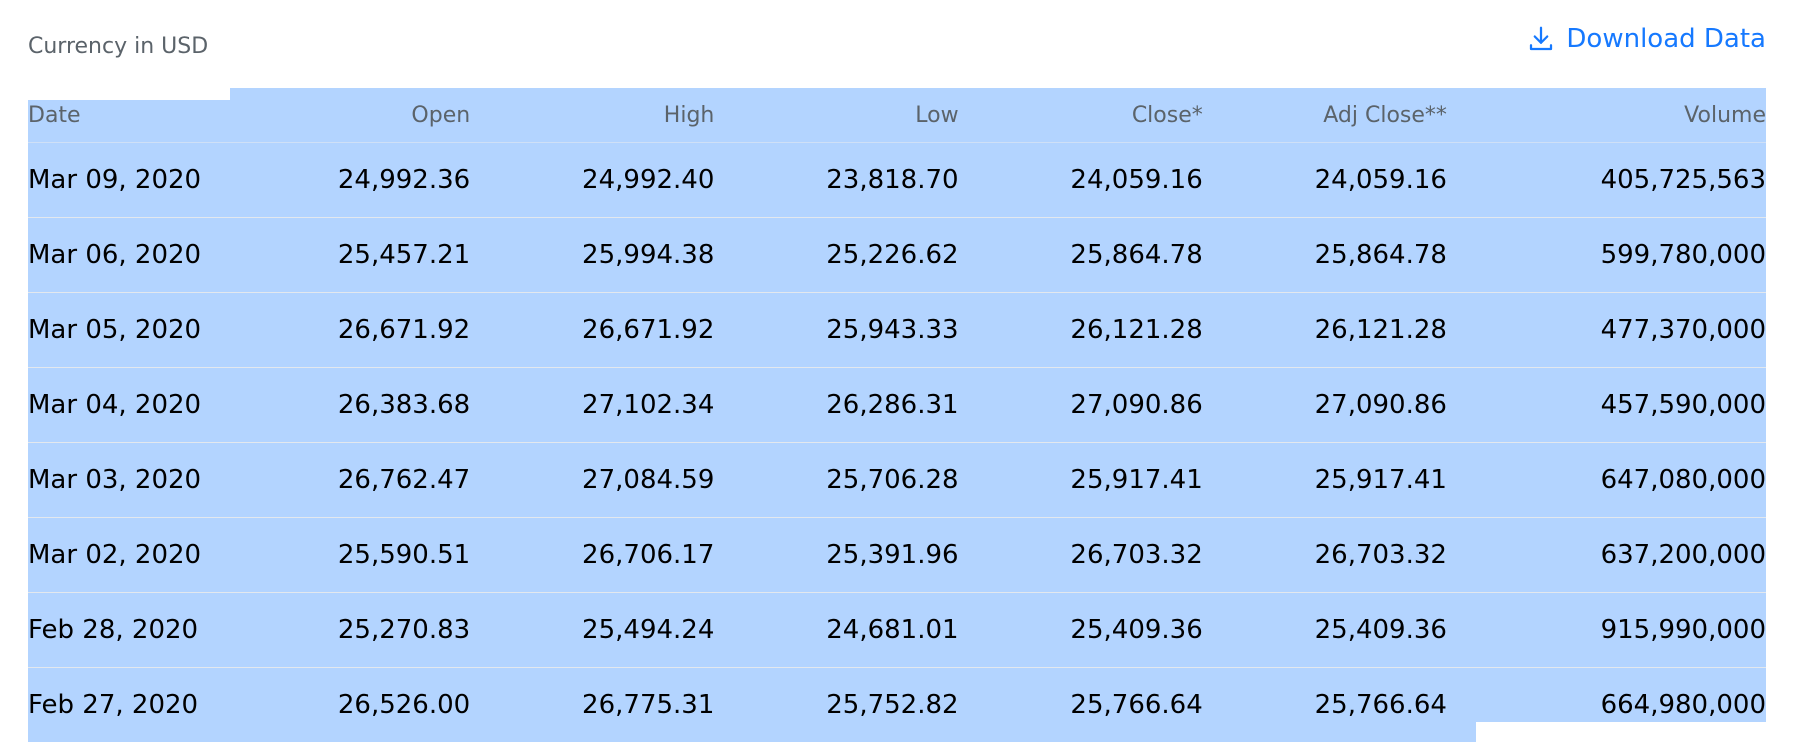 Image resolution: width=1794 pixels, height=742 pixels. Describe the element at coordinates (348, 180) in the screenshot. I see `cell-open: 24,992.36` at that location.